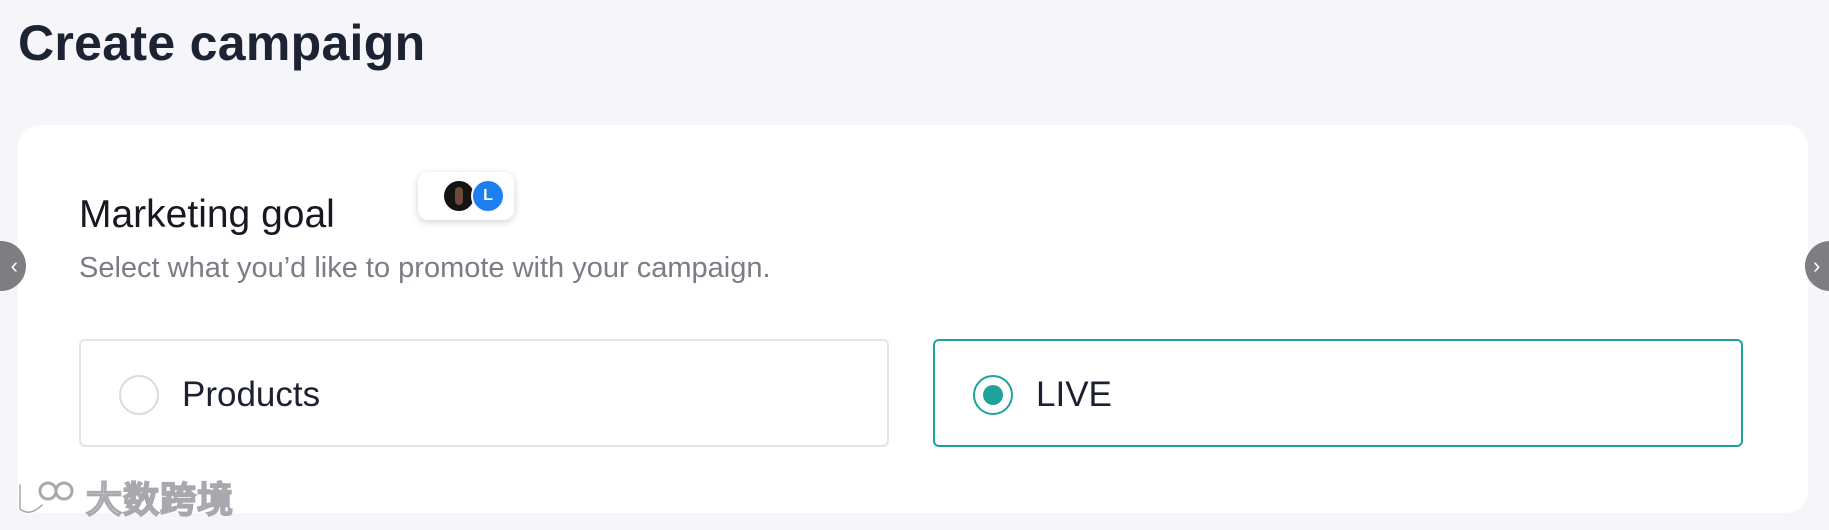 The height and width of the screenshot is (530, 1829). Describe the element at coordinates (207, 214) in the screenshot. I see `section-title: Marketing goal` at that location.